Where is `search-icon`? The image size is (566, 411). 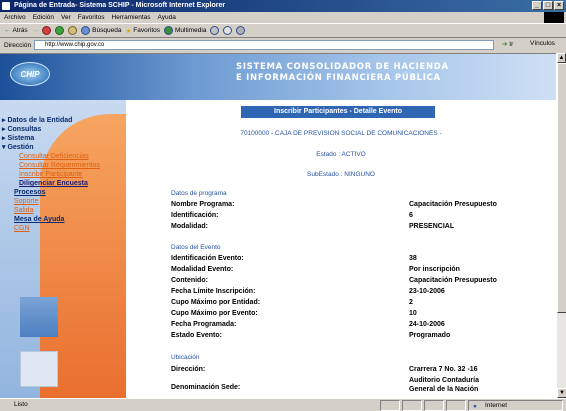
search-icon is located at coordinates (86, 30).